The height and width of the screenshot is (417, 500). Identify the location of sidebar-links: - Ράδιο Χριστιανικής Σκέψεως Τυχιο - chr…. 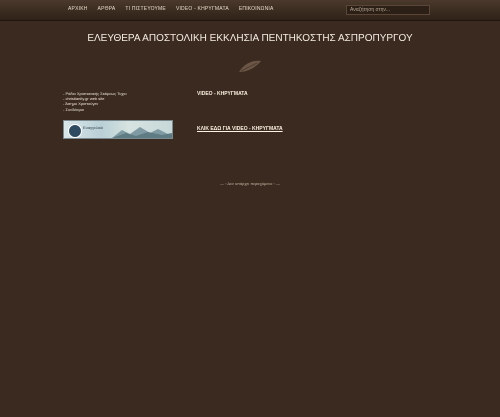
(95, 101).